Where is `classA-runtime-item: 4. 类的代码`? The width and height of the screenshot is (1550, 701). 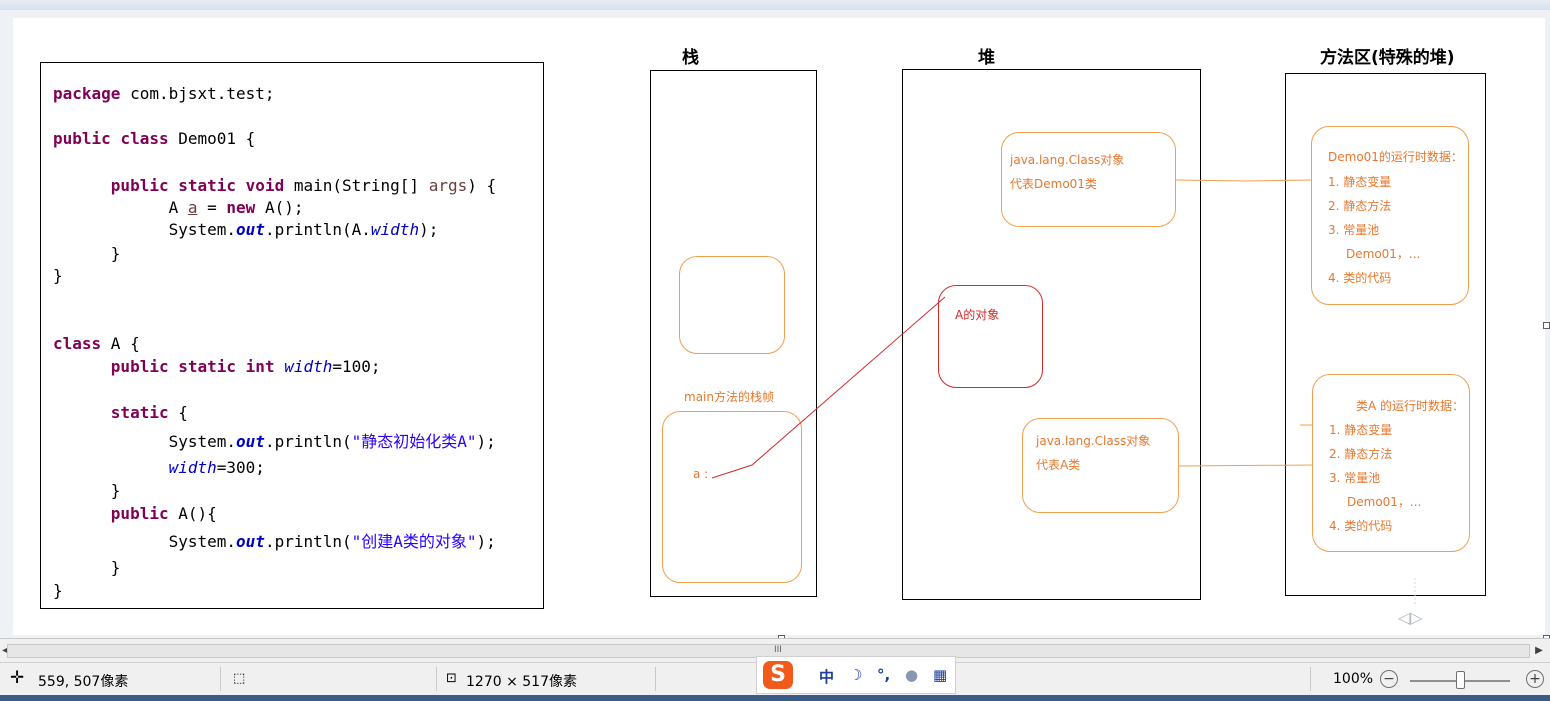
classA-runtime-item: 4. 类的代码 is located at coordinates (1361, 526).